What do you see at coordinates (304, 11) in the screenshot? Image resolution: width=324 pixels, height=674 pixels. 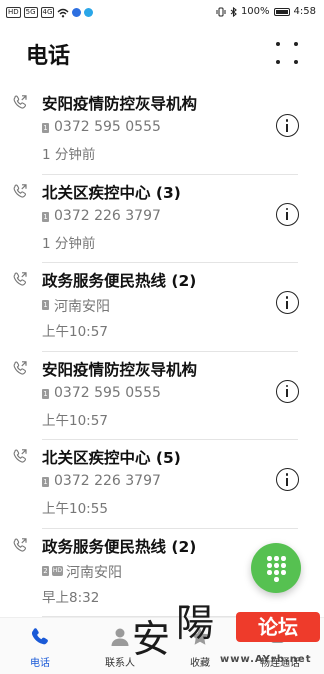 I see `clock: 4:58` at bounding box center [304, 11].